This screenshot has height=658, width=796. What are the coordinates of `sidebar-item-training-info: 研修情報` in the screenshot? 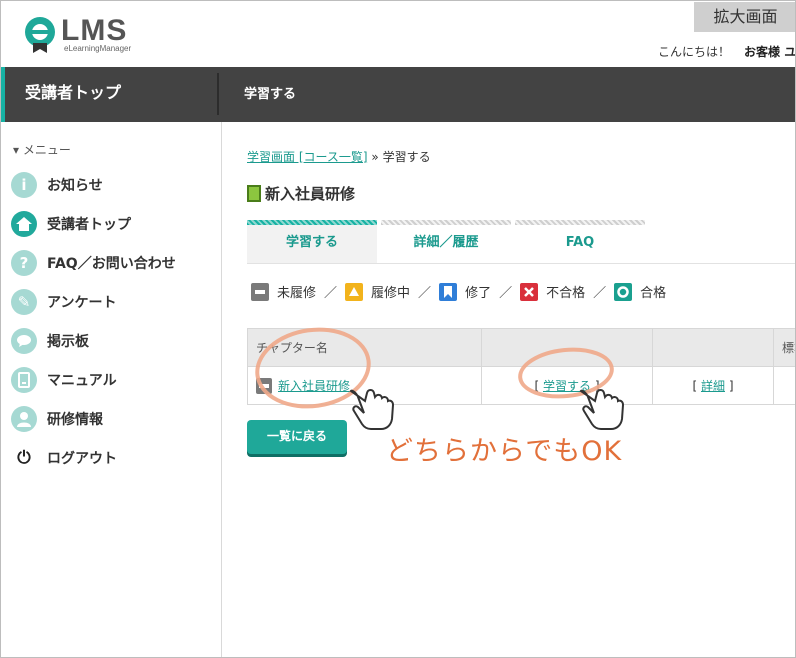 It's located at (57, 419).